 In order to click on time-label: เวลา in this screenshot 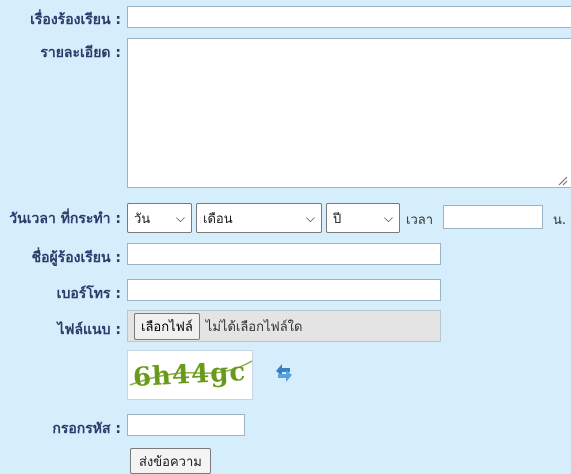, I will do `click(420, 220)`.